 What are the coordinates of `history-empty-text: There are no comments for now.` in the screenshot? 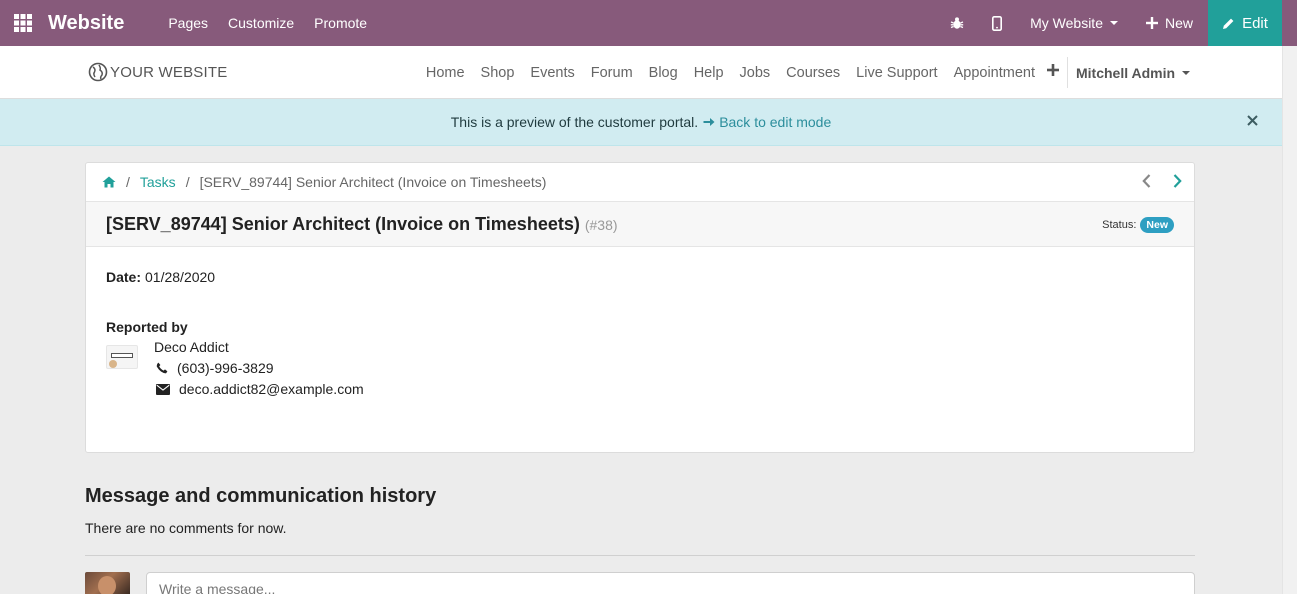 It's located at (186, 528).